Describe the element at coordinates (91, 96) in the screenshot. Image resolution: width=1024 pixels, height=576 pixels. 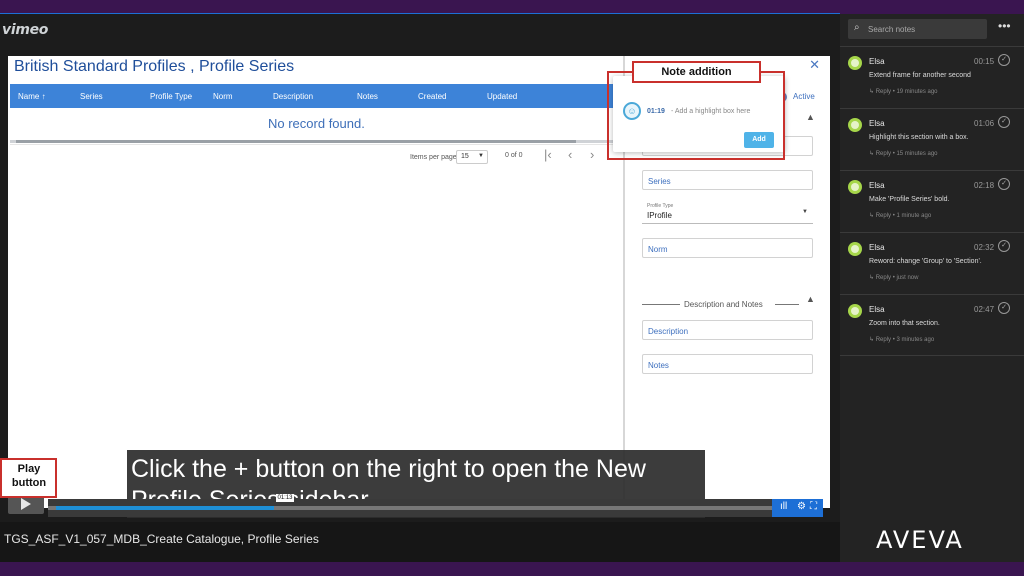
I see `col-series: Series` at that location.